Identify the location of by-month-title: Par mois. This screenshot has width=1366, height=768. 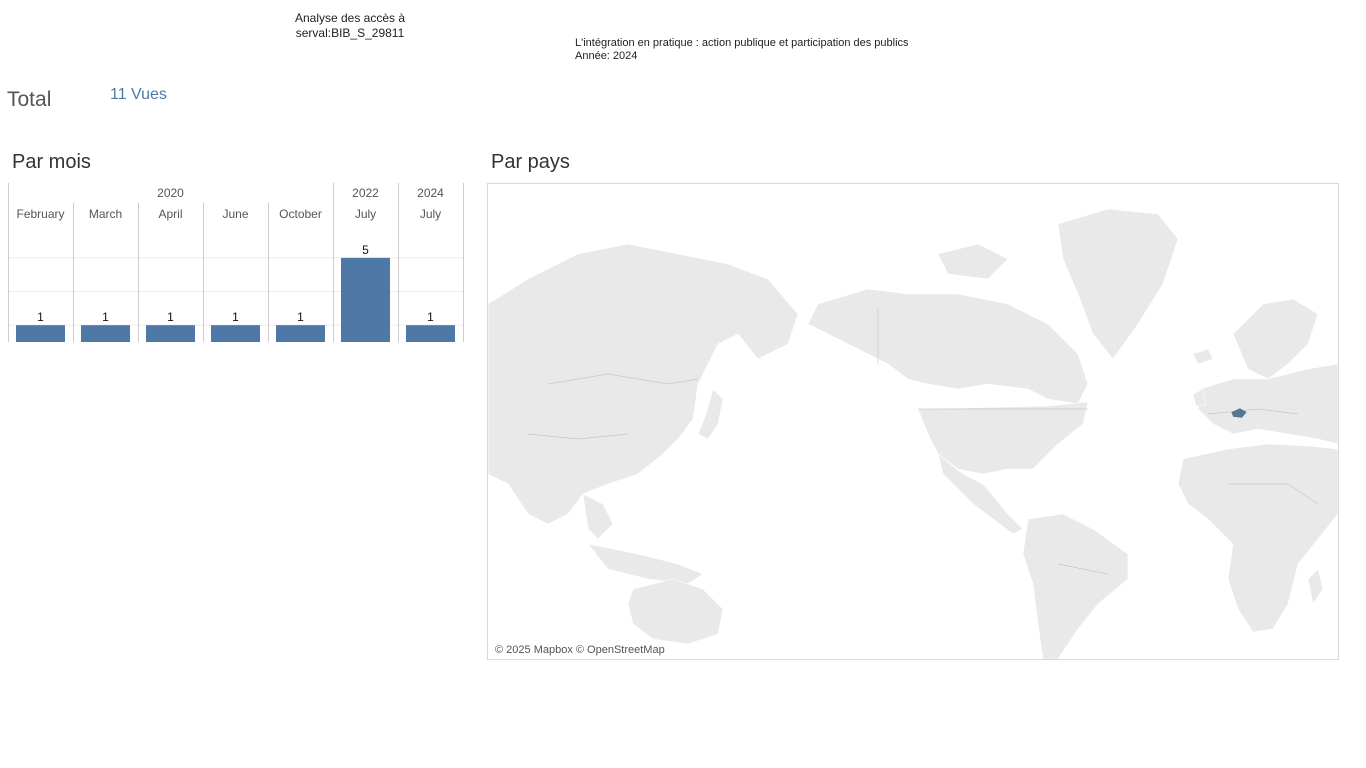
(51, 162).